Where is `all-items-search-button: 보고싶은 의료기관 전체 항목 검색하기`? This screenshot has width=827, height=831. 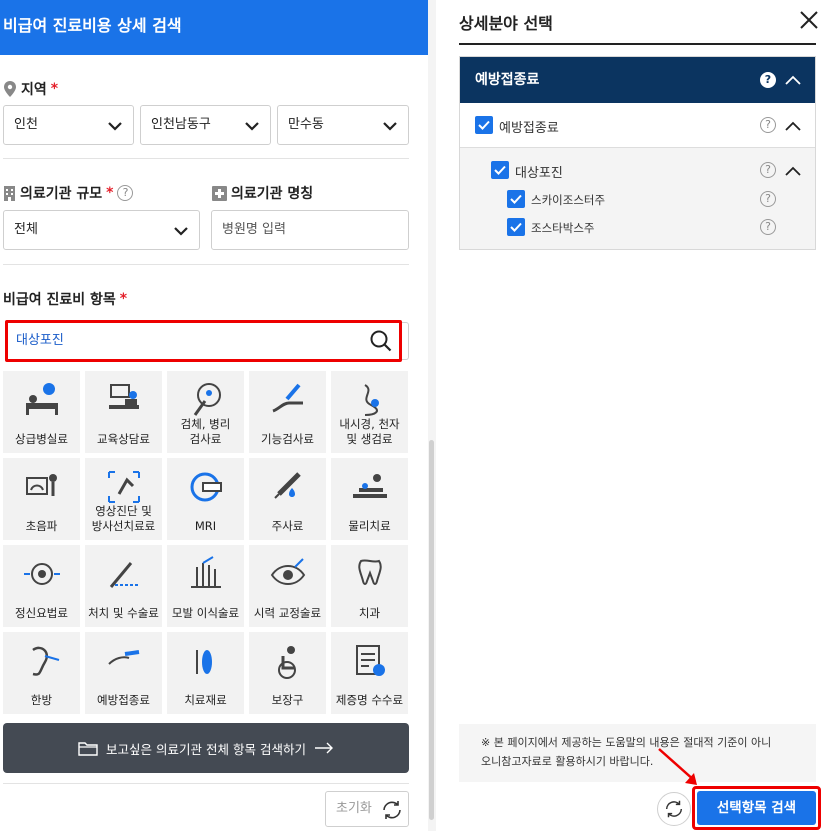
all-items-search-button: 보고싶은 의료기관 전체 항목 검색하기 is located at coordinates (206, 748).